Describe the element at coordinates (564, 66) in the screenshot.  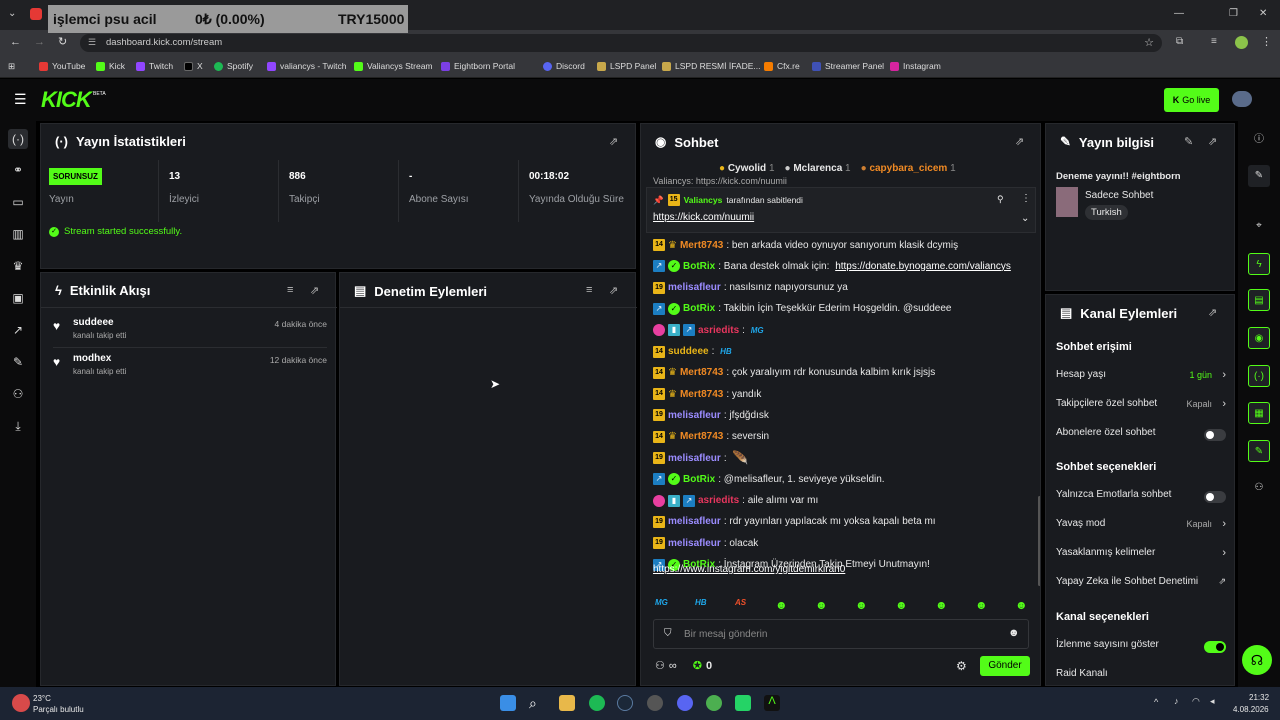
I see `bookmark-discord: Discord` at that location.